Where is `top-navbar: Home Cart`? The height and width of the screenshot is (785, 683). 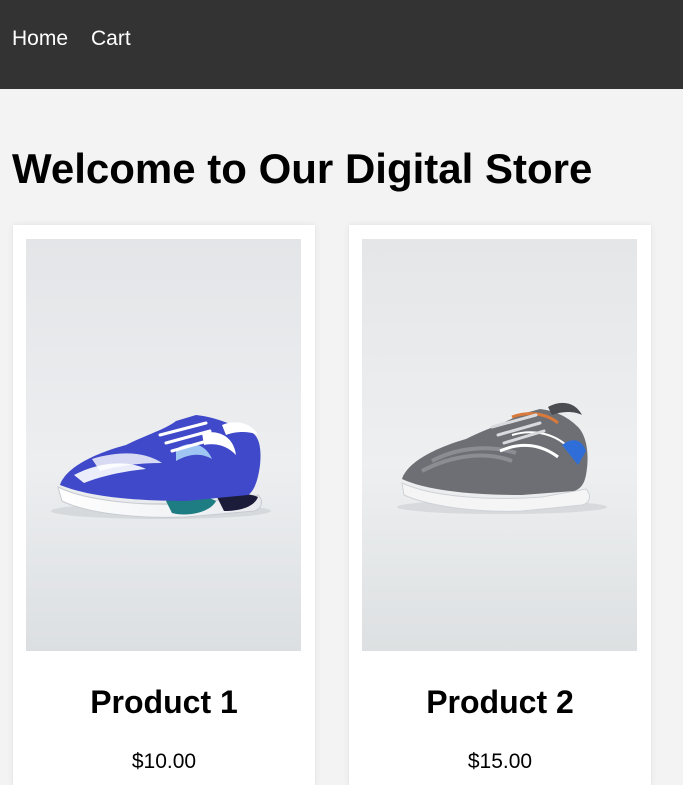 top-navbar: Home Cart is located at coordinates (341, 44).